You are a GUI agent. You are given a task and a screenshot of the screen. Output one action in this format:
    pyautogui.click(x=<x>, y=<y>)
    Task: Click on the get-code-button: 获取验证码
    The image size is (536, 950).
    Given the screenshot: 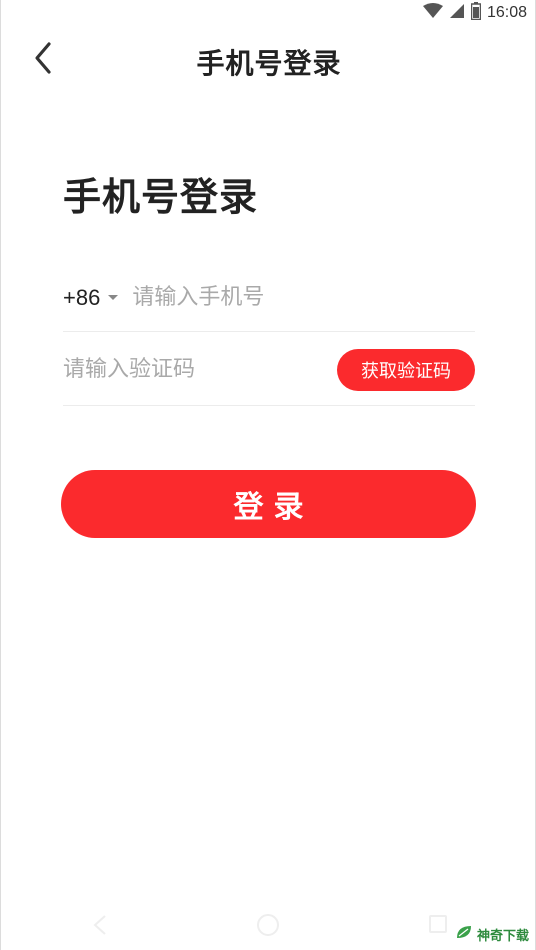 What is the action you would take?
    pyautogui.click(x=406, y=369)
    